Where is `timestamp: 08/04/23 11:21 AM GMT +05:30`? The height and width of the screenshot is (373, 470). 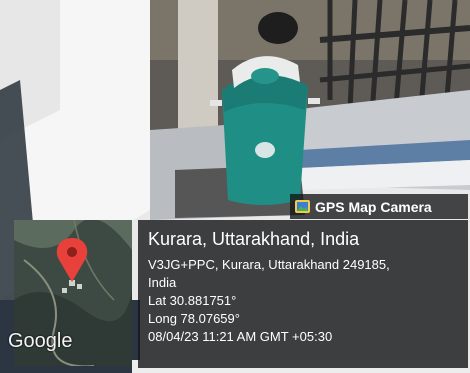 timestamp: 08/04/23 11:21 AM GMT +05:30 is located at coordinates (240, 336).